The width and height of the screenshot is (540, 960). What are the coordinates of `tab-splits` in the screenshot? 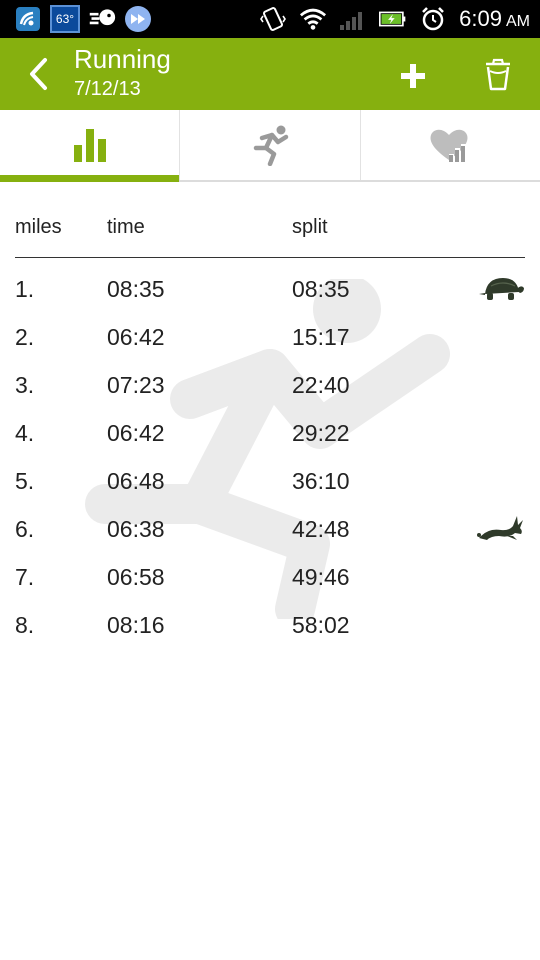 It's located at (90, 146).